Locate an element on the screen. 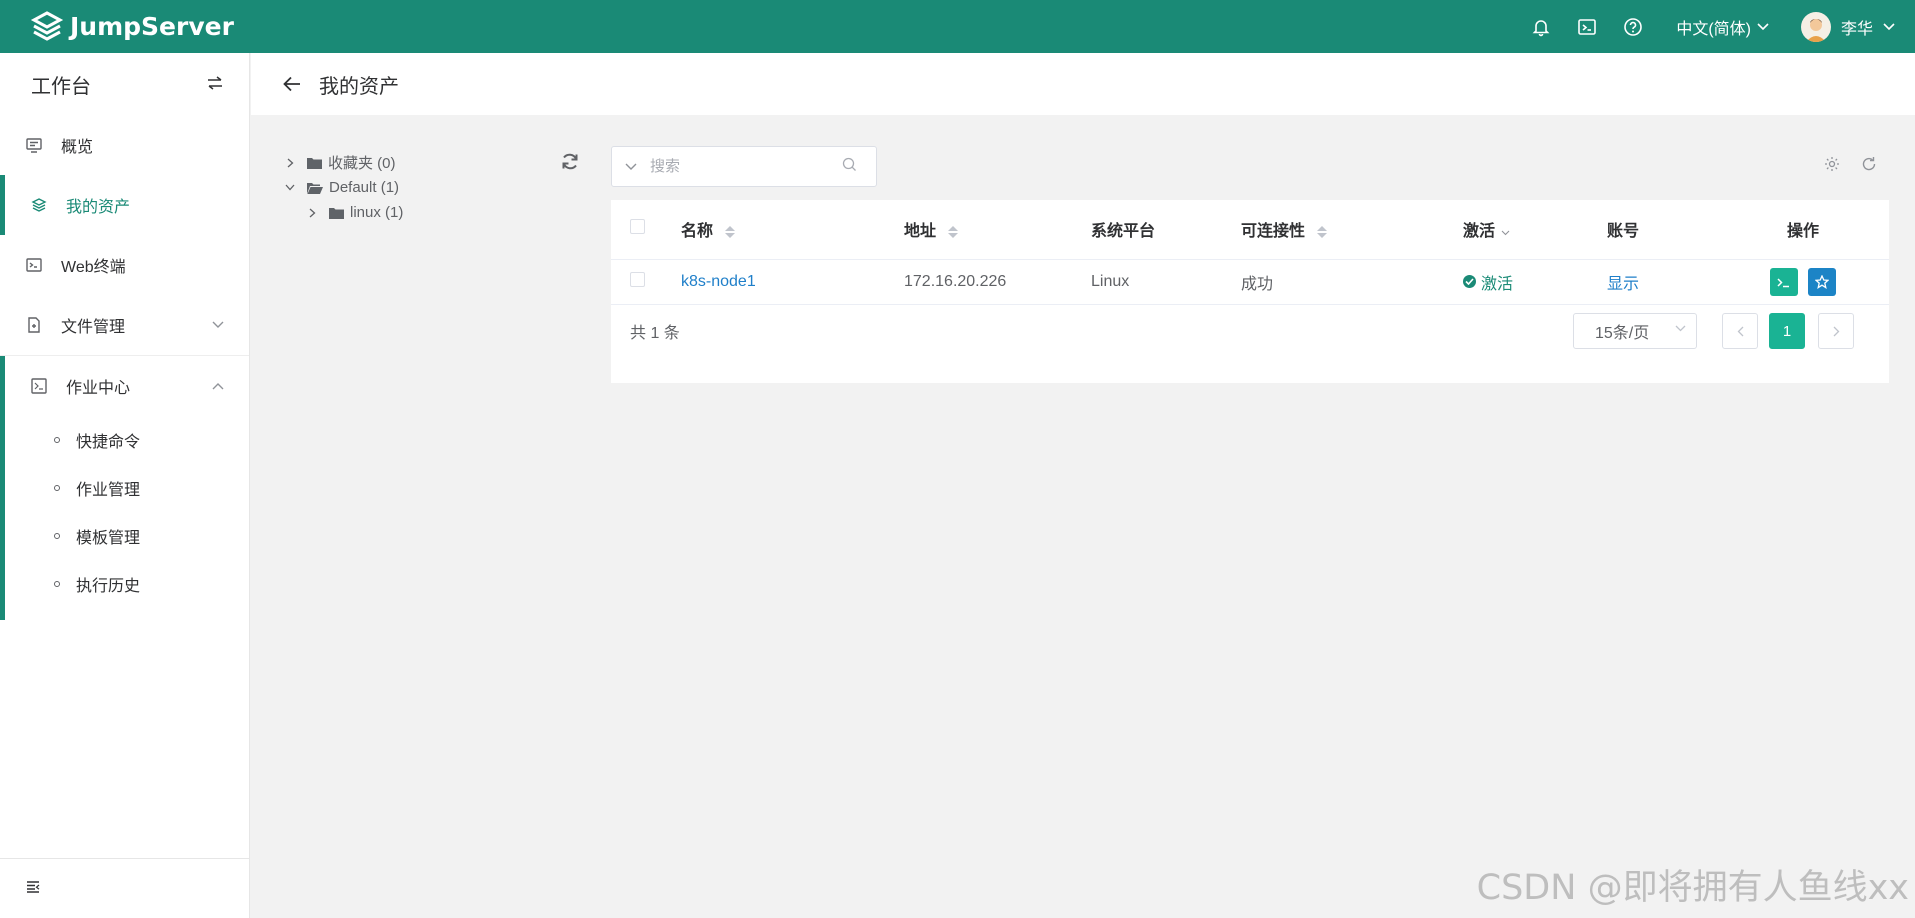  sidebar-item-my-assets: 我的资产 is located at coordinates (124, 205).